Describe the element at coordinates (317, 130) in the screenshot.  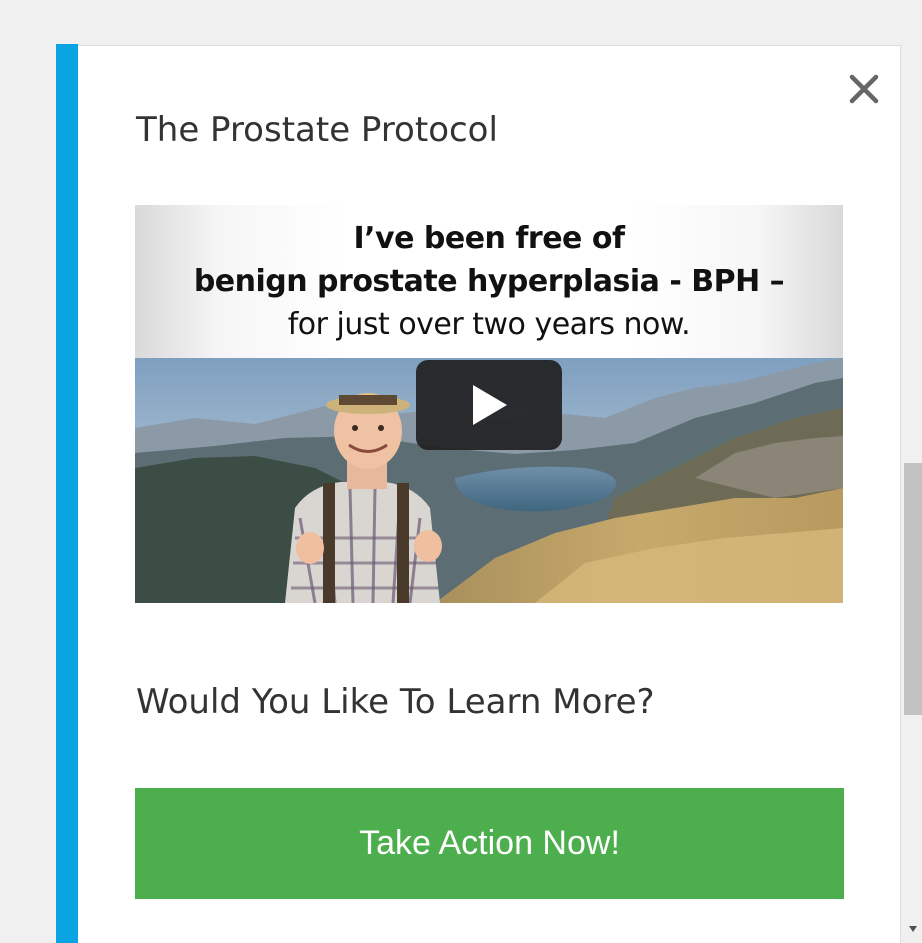
I see `popup-title: The Prostate Protocol` at that location.